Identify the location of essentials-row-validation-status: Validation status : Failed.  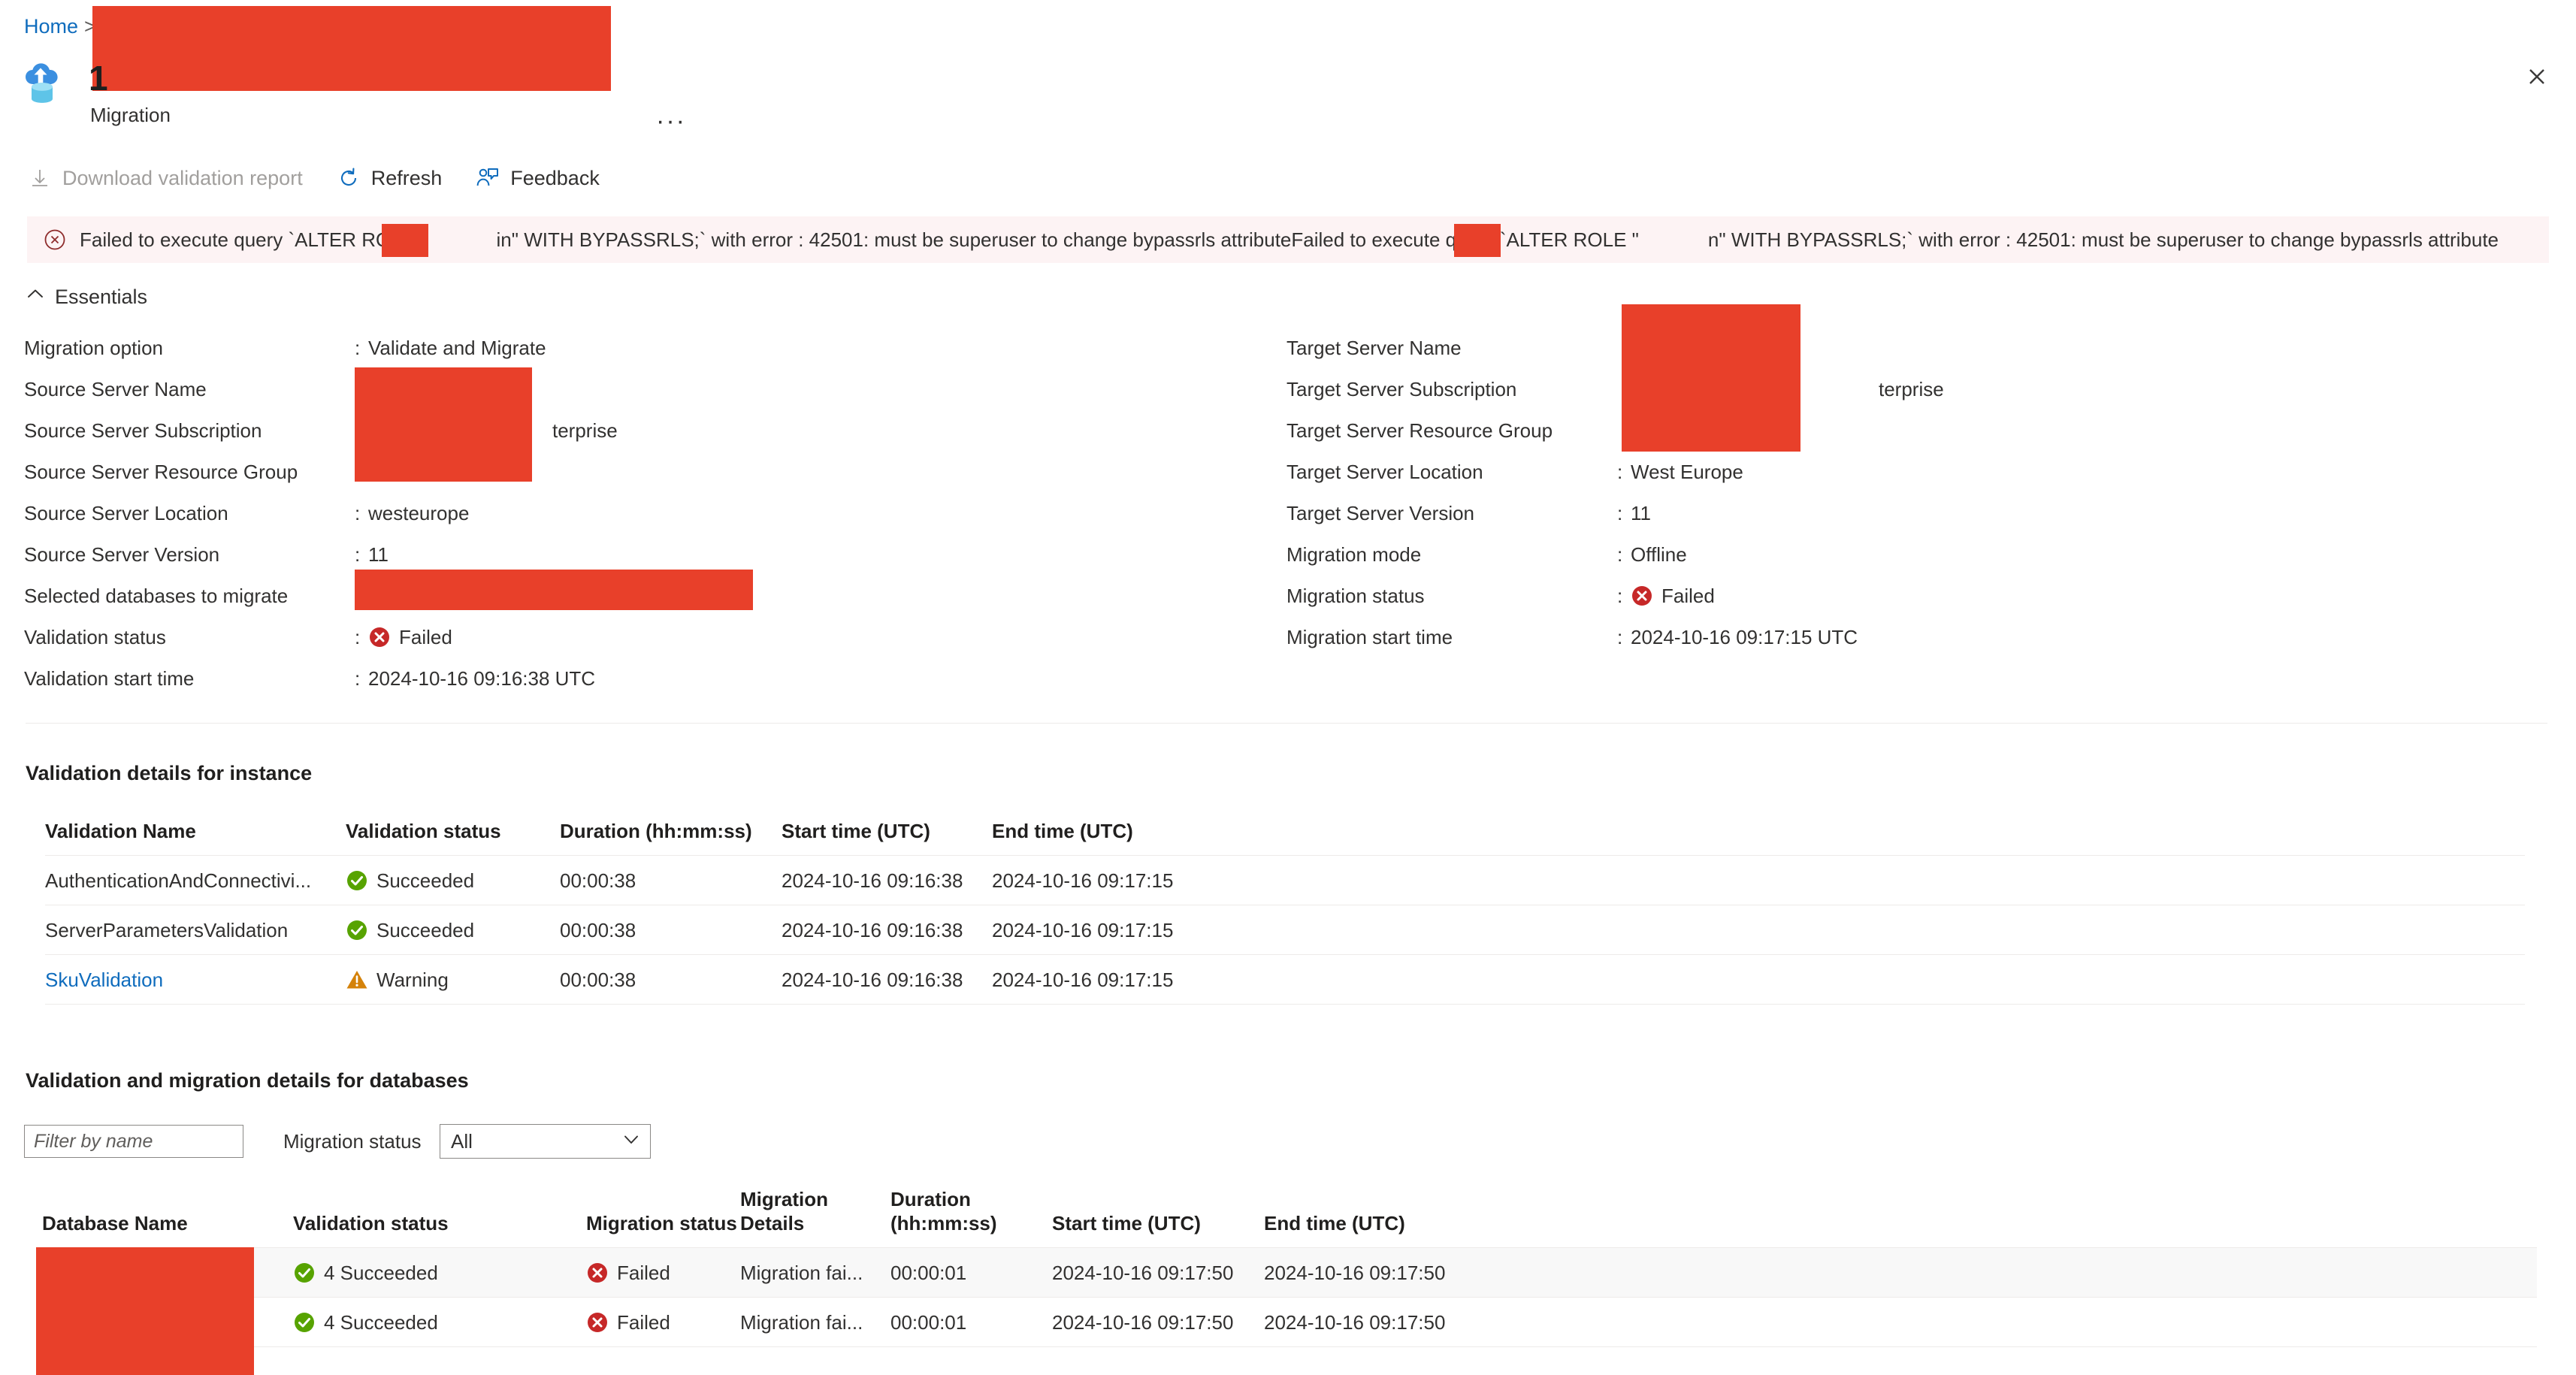
(648, 646).